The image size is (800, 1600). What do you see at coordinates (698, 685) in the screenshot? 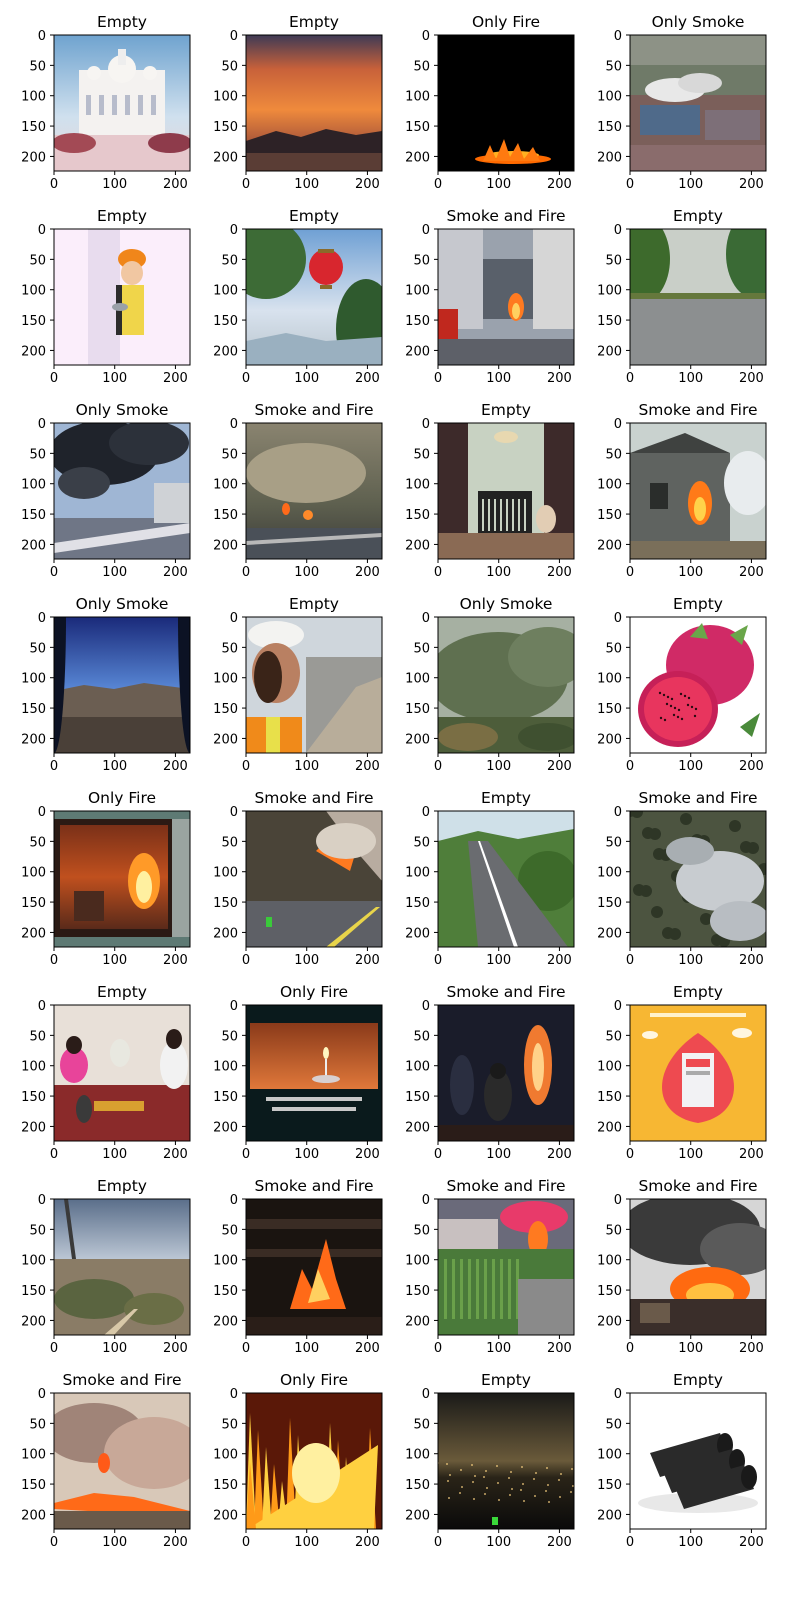
I see `dragon-fruit-image` at bounding box center [698, 685].